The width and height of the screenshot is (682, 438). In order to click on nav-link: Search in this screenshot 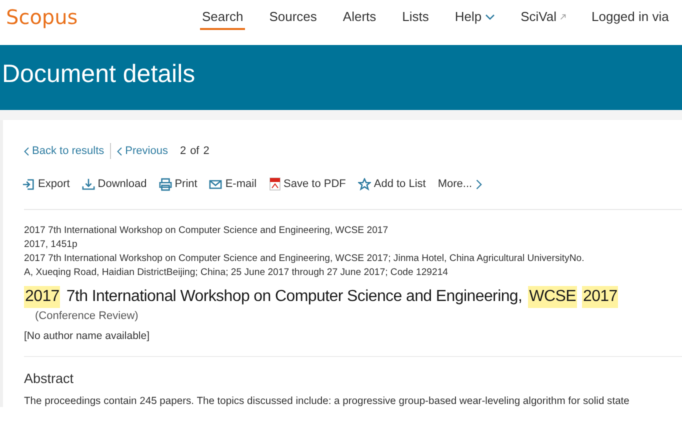, I will do `click(223, 17)`.